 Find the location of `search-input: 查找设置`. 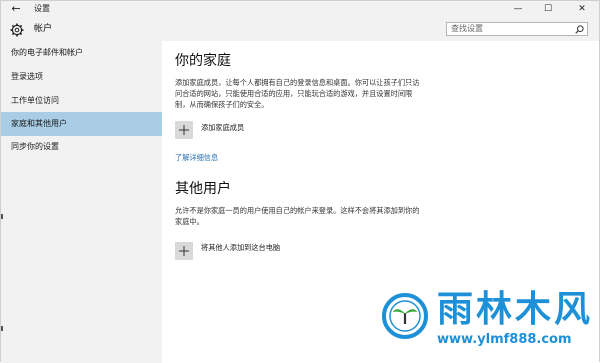

search-input: 查找设置 is located at coordinates (517, 29).